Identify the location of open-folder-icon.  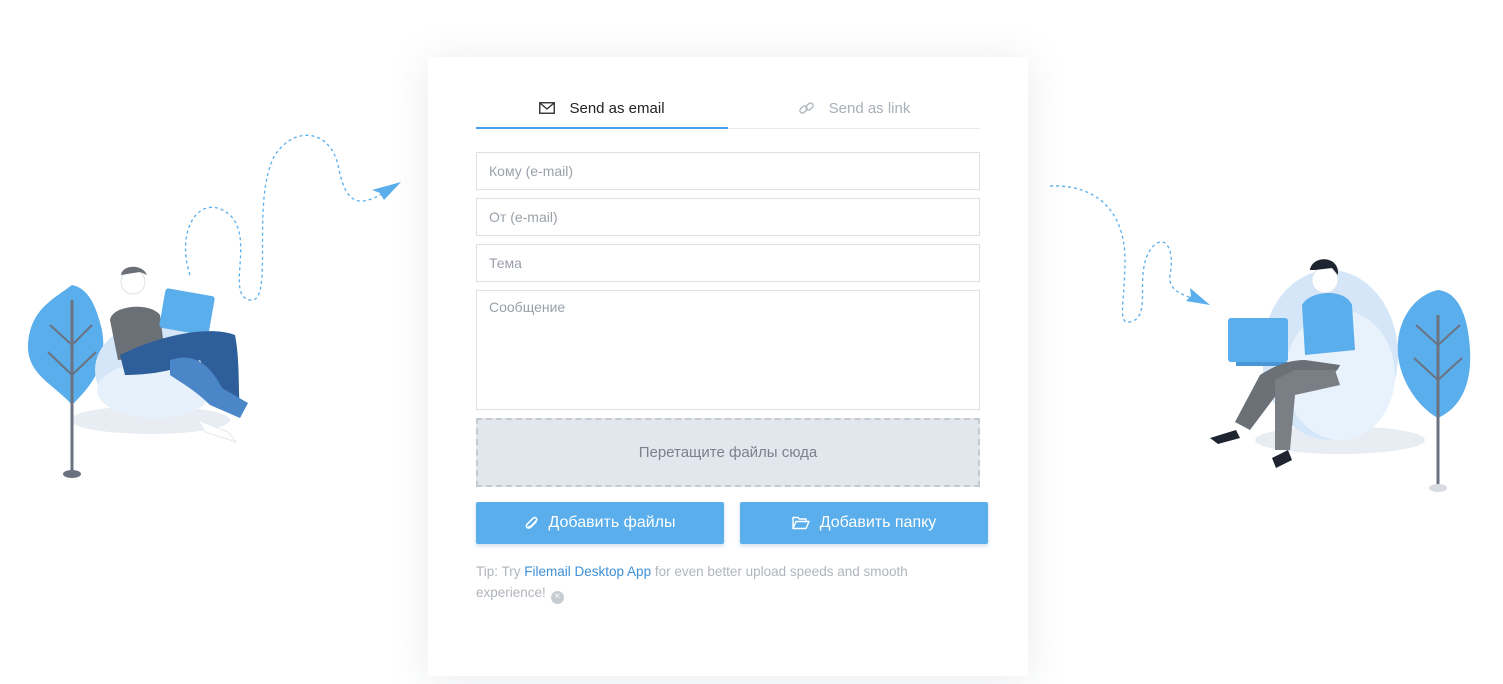
(801, 523).